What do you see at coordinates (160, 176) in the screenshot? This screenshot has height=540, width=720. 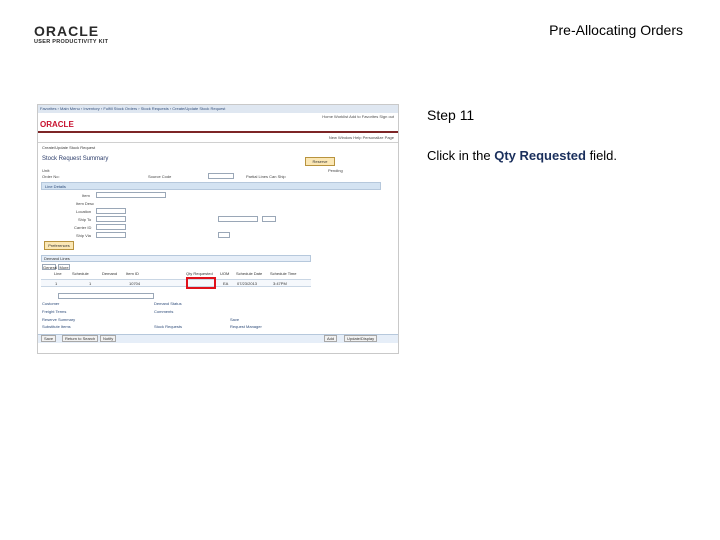 I see `source-code-label: Source Code` at bounding box center [160, 176].